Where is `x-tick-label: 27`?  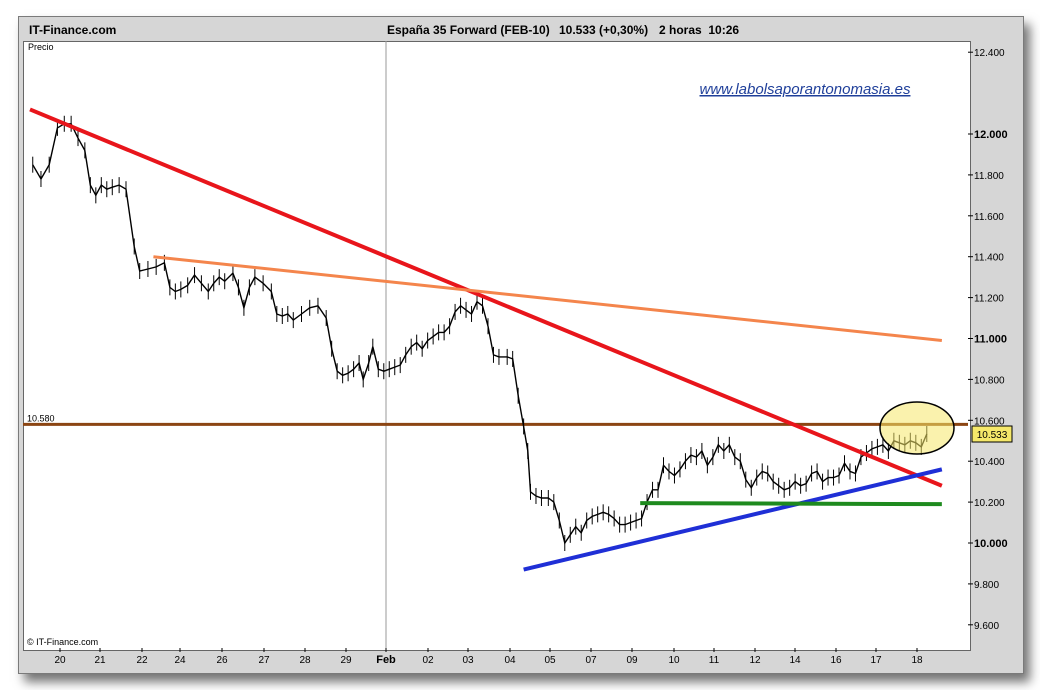 x-tick-label: 27 is located at coordinates (264, 660).